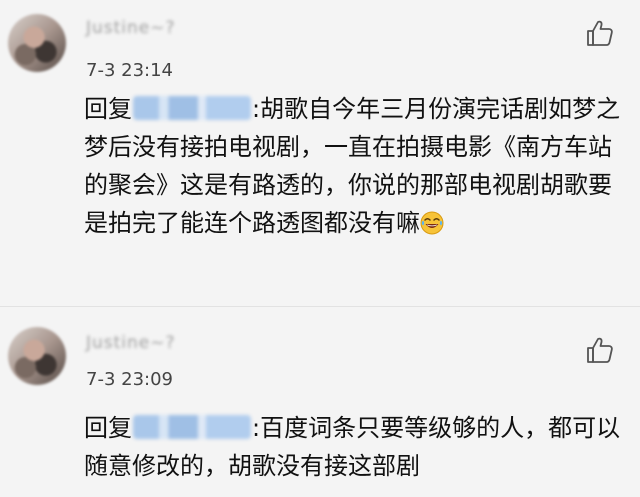  Describe the element at coordinates (432, 221) in the screenshot. I see `laughing-tears-emoji-icon` at that location.